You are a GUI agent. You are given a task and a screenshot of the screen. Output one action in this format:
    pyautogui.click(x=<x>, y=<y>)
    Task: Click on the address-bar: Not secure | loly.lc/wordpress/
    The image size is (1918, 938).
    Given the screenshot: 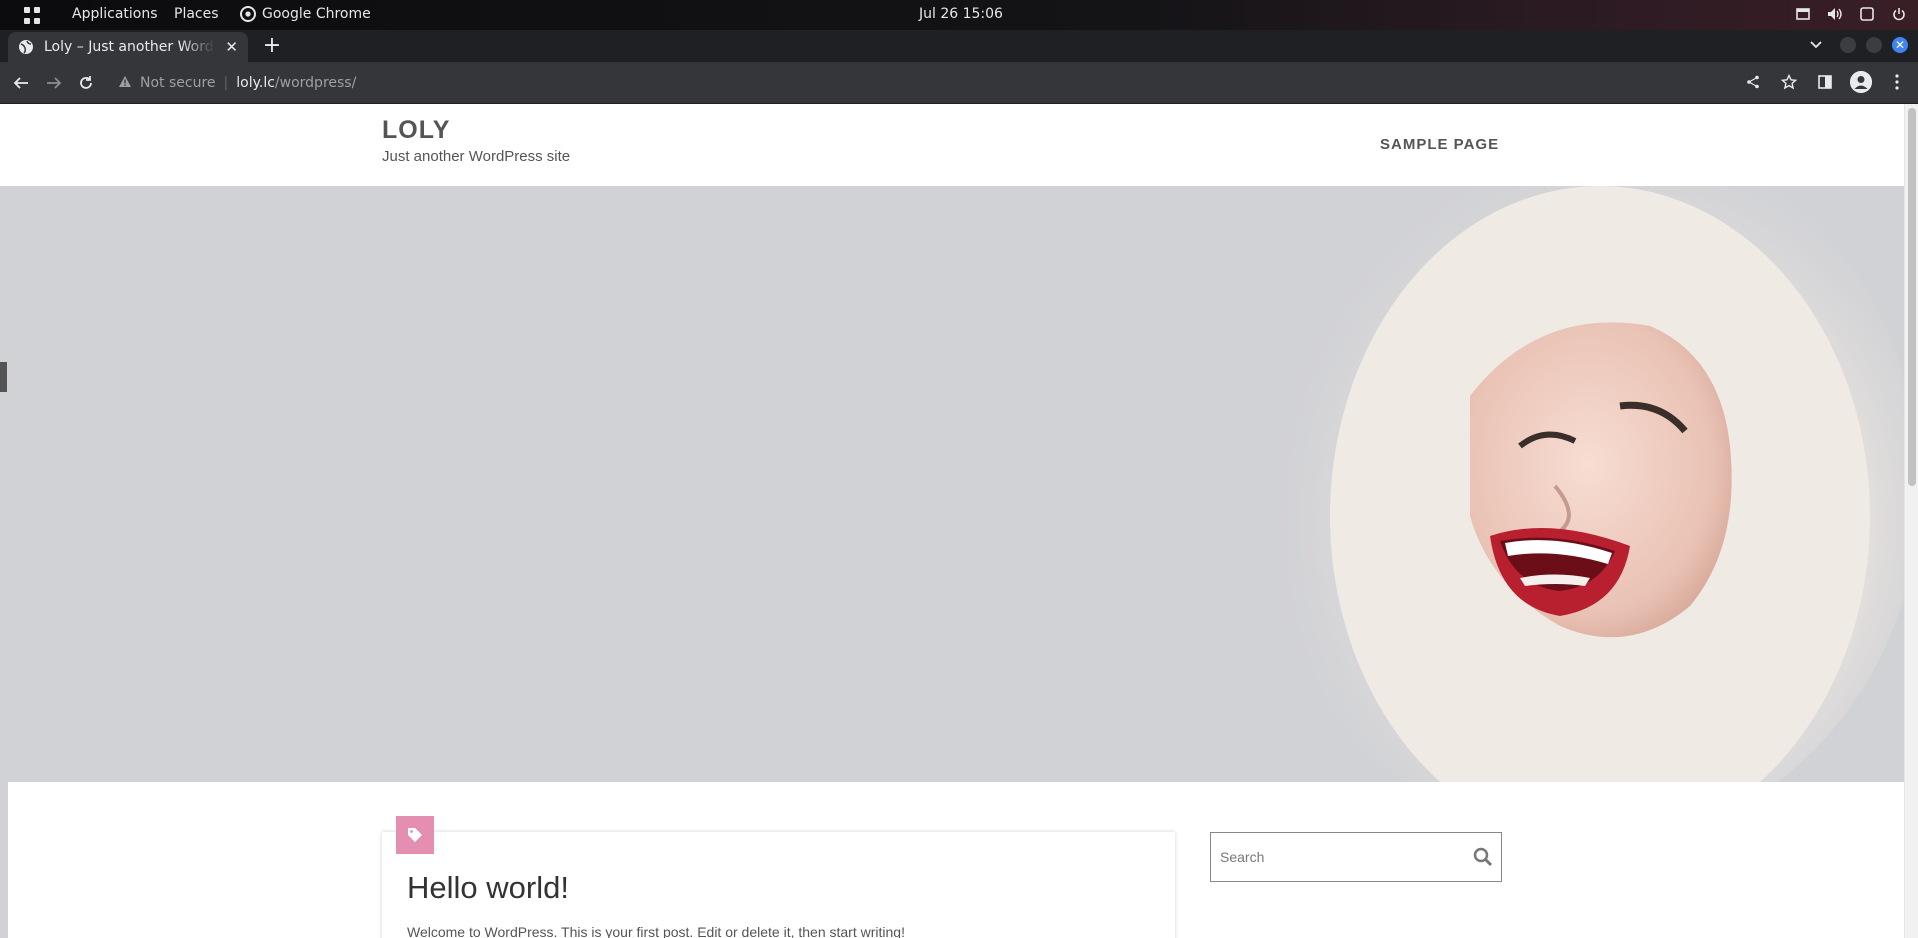 What is the action you would take?
    pyautogui.click(x=943, y=83)
    